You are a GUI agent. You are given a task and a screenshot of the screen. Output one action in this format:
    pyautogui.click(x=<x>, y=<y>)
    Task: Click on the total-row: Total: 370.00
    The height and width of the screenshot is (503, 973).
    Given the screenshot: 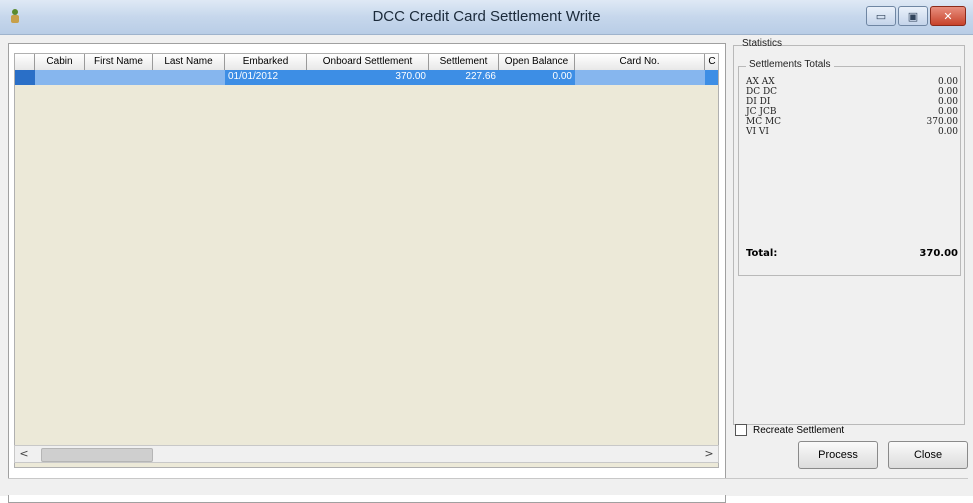 What is the action you would take?
    pyautogui.click(x=852, y=253)
    